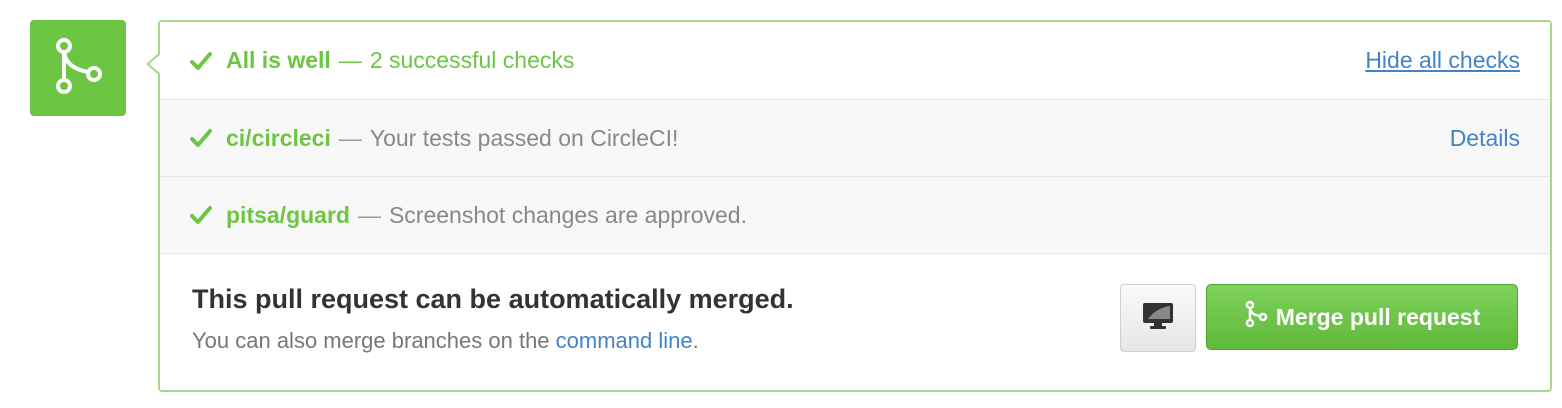 This screenshot has height=408, width=1562. I want to click on open-desktop-button, so click(1158, 318).